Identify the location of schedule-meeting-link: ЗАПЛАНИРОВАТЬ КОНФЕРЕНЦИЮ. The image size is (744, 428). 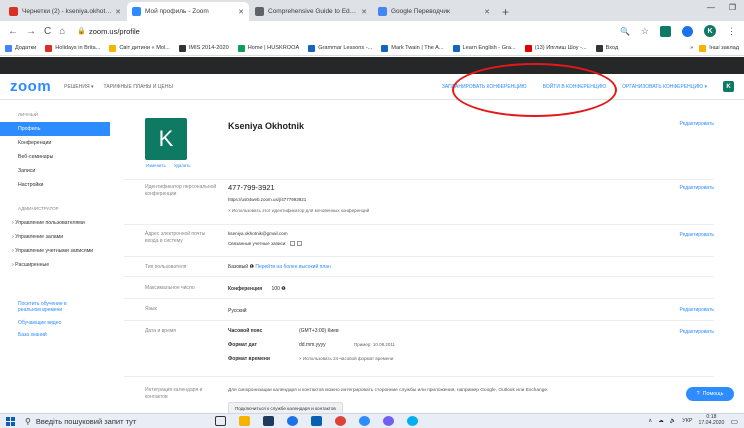
(484, 87).